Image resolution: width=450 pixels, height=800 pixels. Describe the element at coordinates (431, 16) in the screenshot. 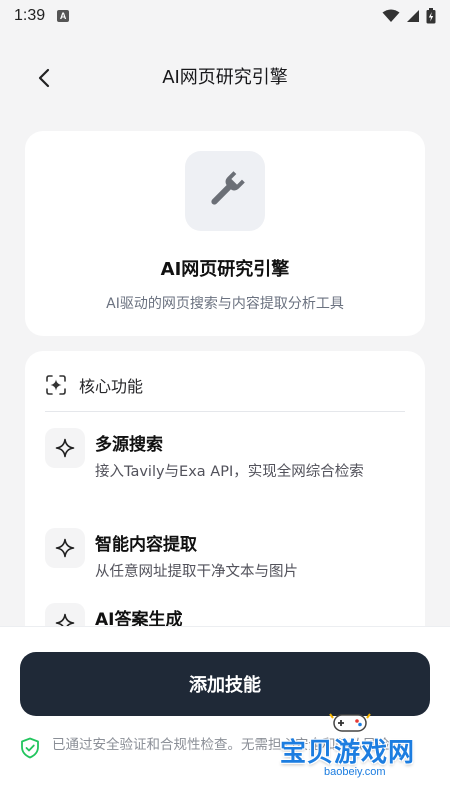

I see `battery-icon` at that location.